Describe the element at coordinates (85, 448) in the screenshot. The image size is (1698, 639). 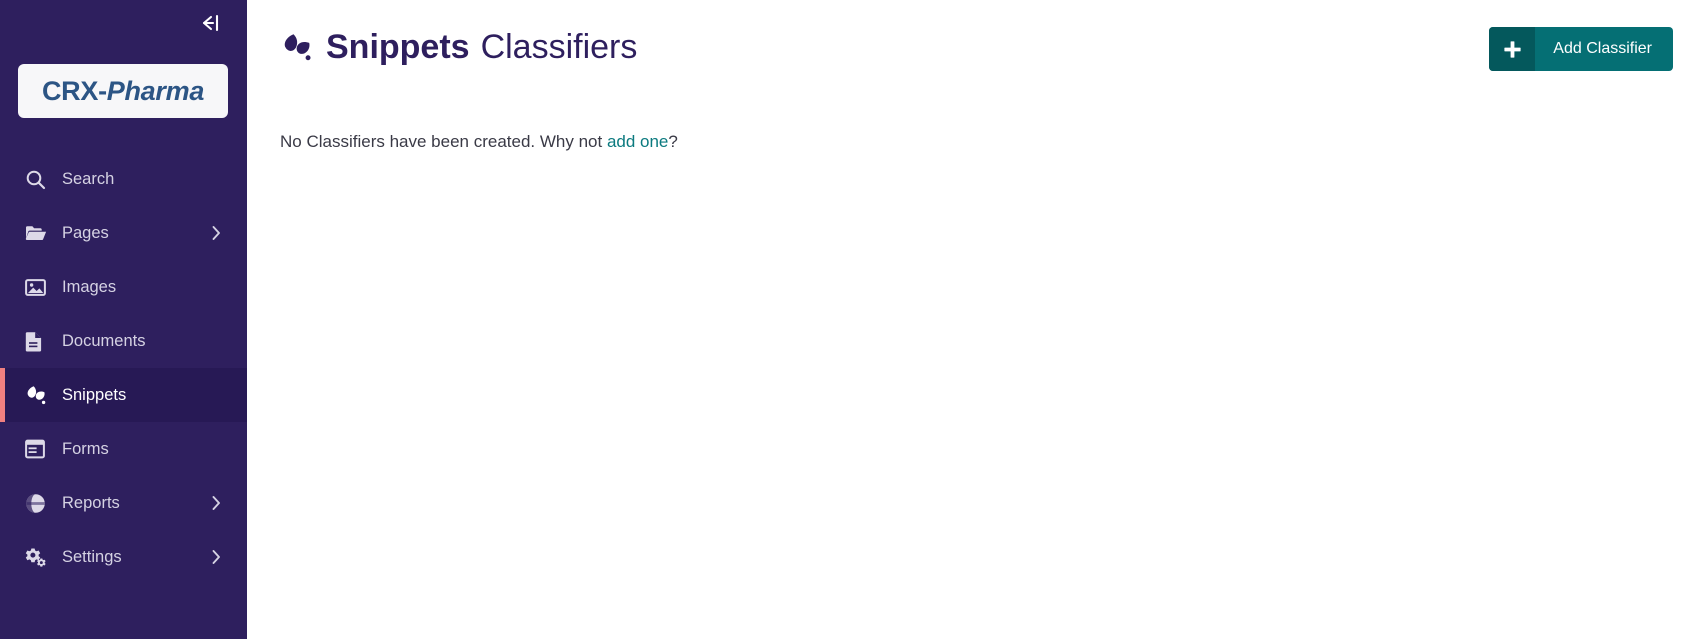
I see `sidebar-item-label: Forms` at that location.